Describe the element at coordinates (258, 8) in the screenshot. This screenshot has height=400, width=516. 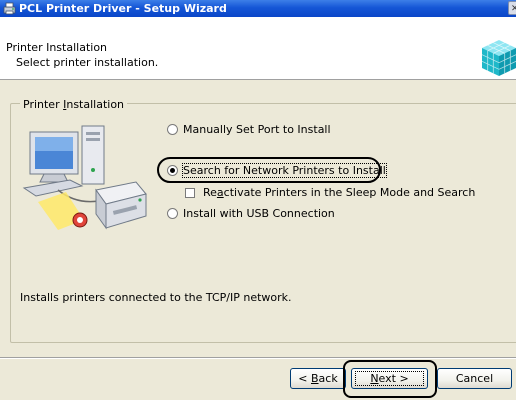
I see `title-bar: PCL Printer Driver - Setup Wizard ✕` at that location.